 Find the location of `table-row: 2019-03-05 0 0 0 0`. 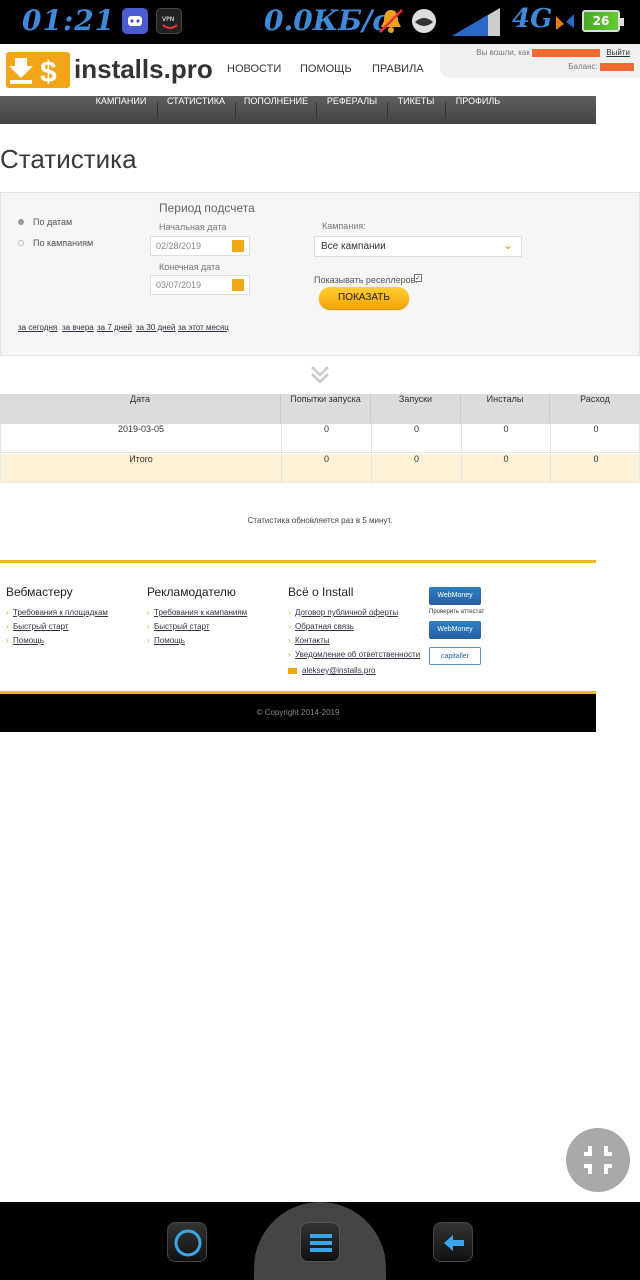

table-row: 2019-03-05 0 0 0 0 is located at coordinates (320, 438).